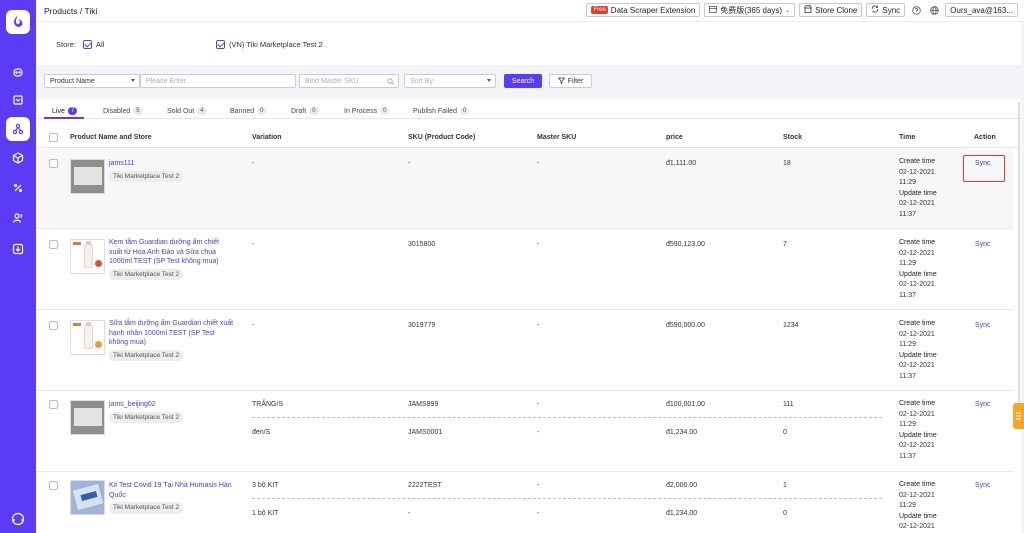 Image resolution: width=1024 pixels, height=533 pixels. I want to click on filter-button: Filter, so click(570, 81).